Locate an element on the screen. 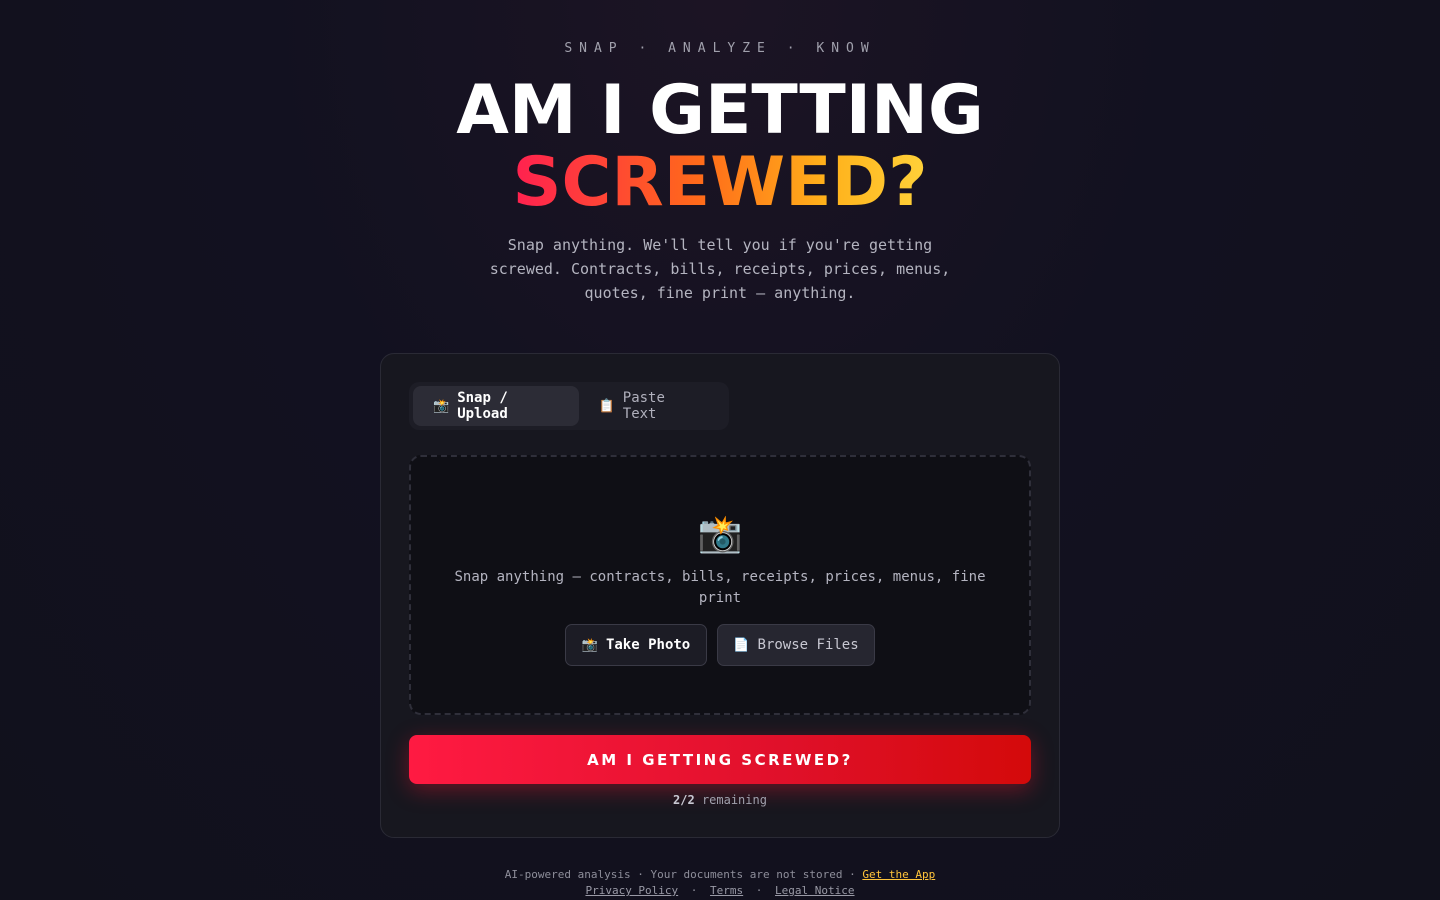 This screenshot has width=1440, height=900. usage-remaining: 2/2 remaining is located at coordinates (720, 800).